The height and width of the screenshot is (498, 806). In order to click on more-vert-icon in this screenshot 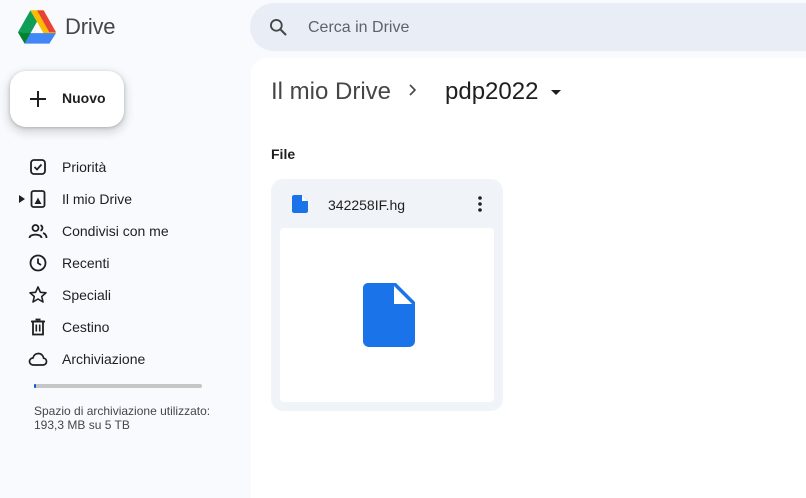, I will do `click(480, 204)`.